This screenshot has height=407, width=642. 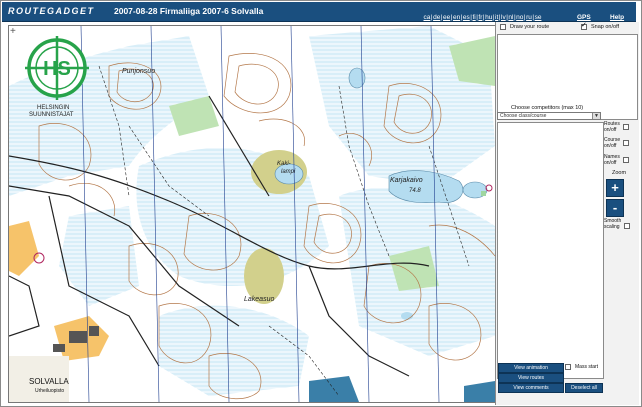 I want to click on names-toggle-label: on/off, so click(x=610, y=163).